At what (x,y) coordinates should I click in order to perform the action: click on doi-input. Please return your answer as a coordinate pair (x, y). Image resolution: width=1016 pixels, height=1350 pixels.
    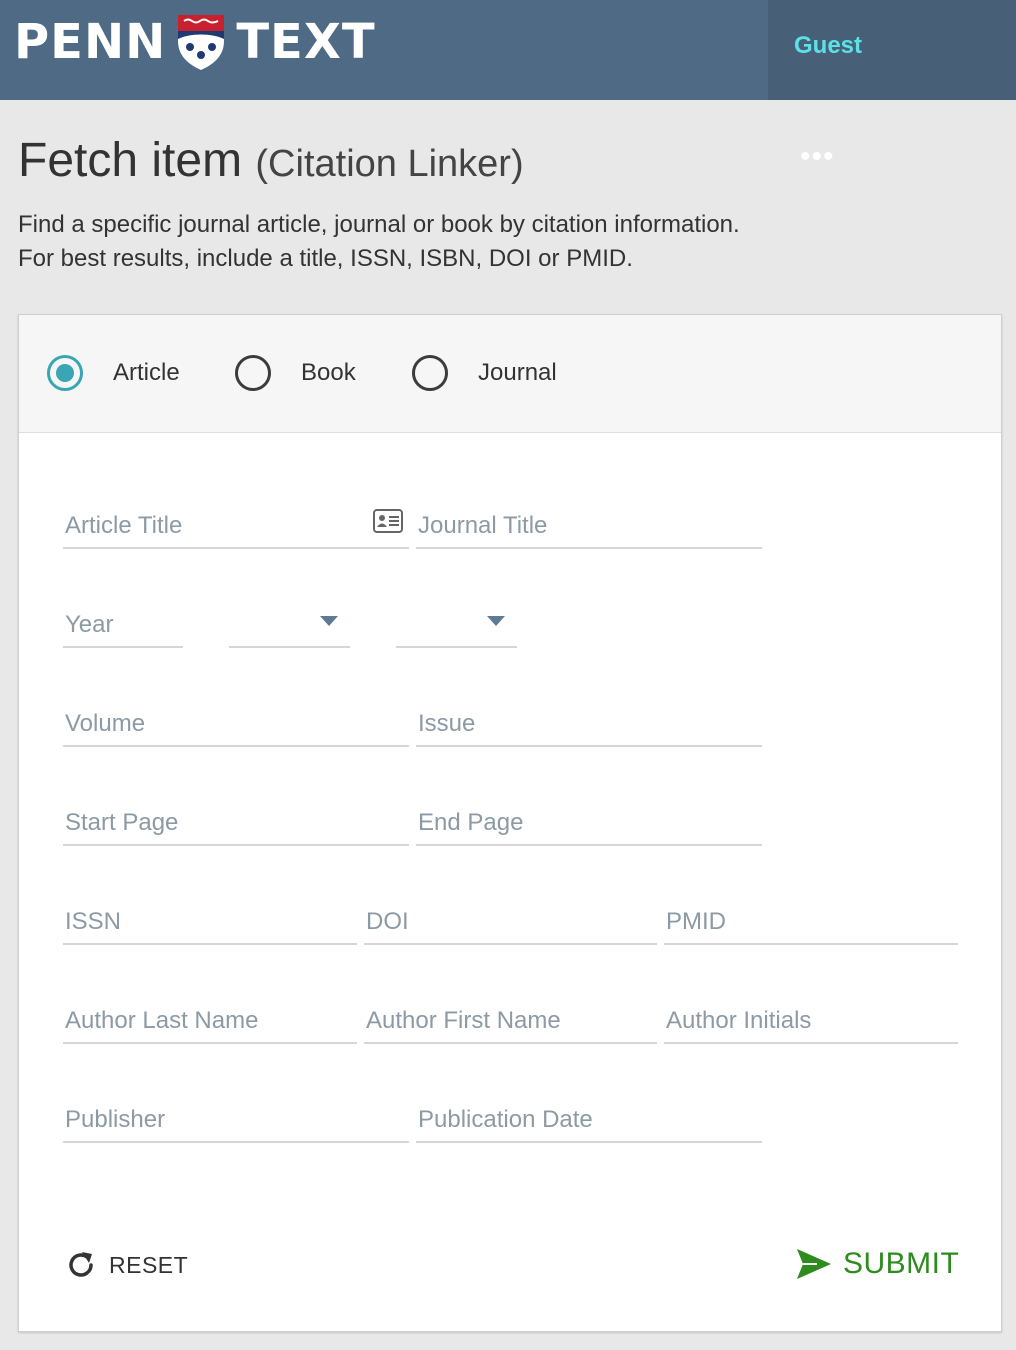
    Looking at the image, I should click on (510, 920).